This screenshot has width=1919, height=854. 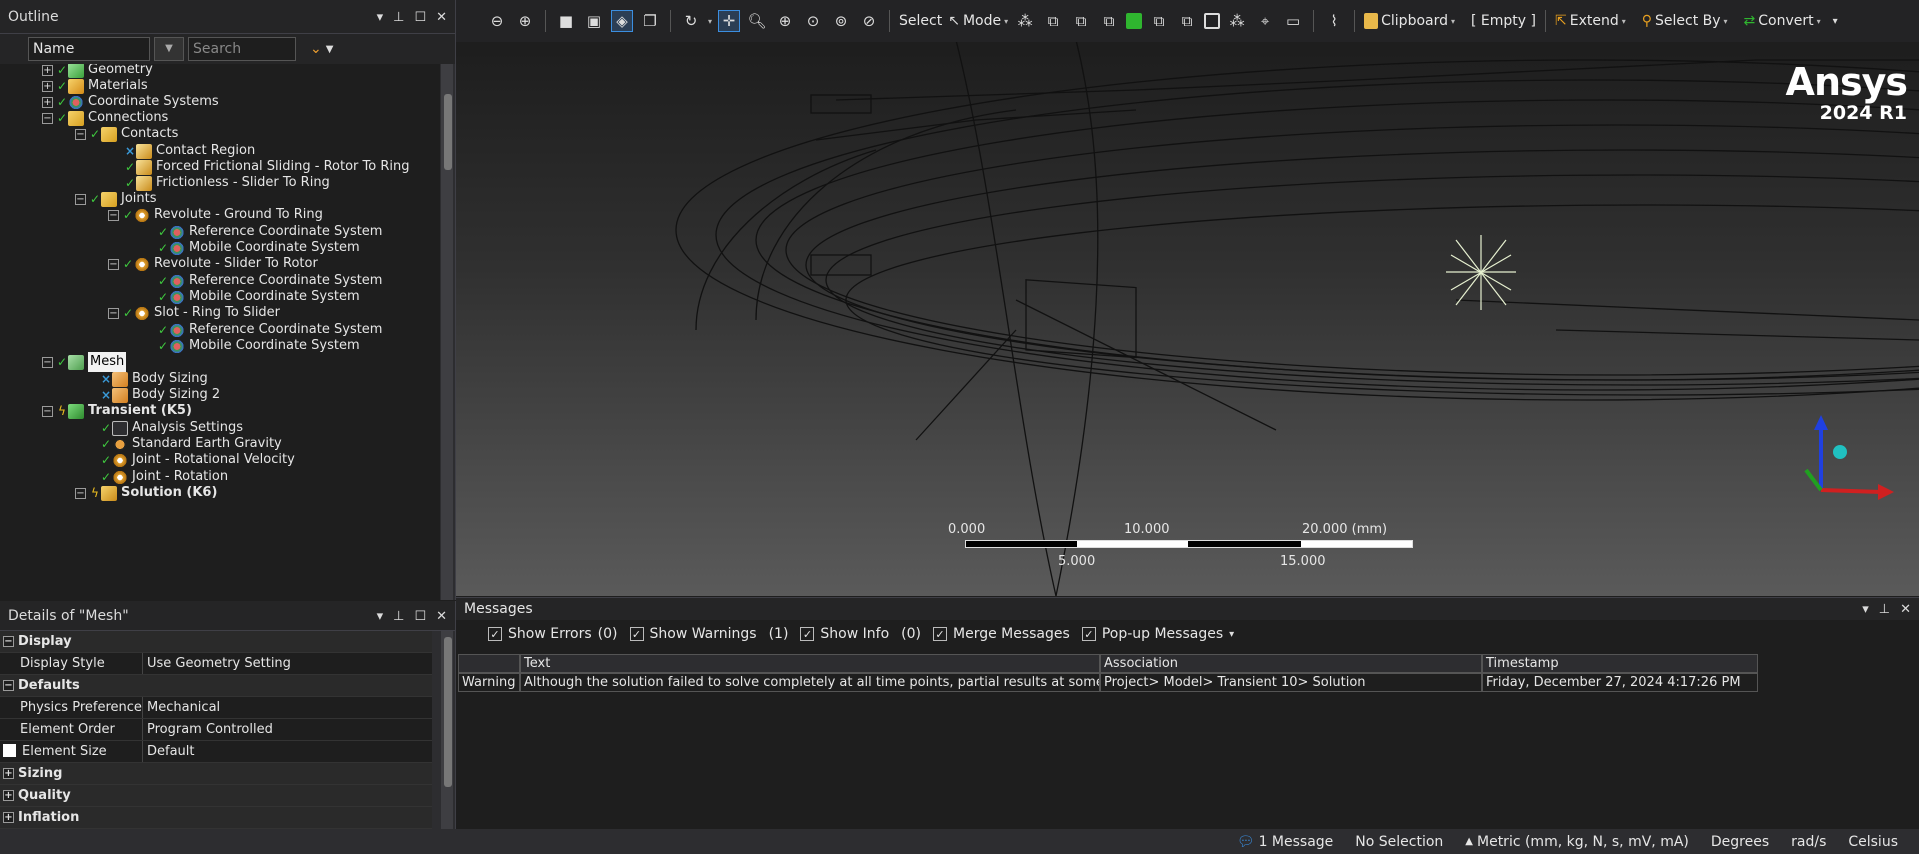 I want to click on overflow-icon: ▼, so click(x=330, y=49).